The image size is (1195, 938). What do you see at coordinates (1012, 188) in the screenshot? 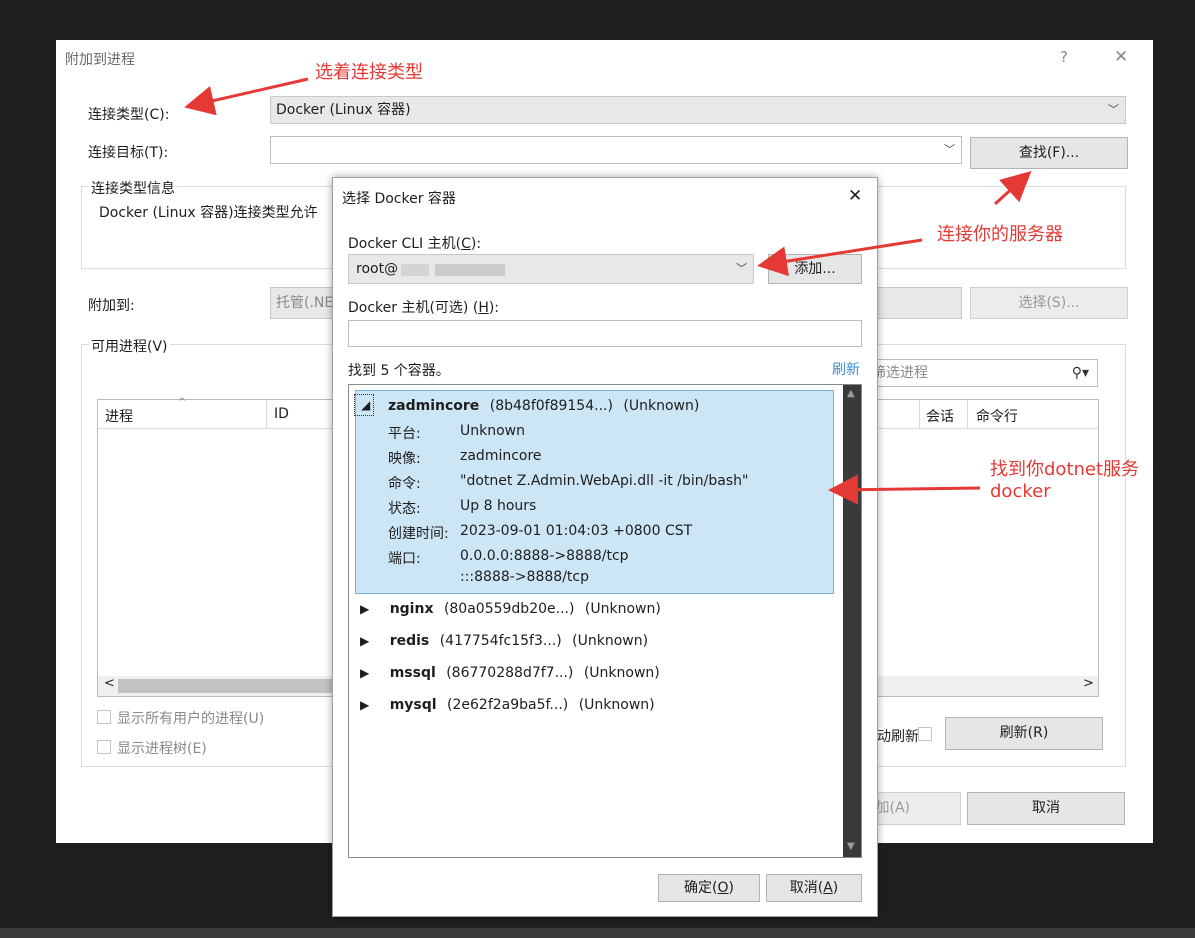
I see `arrow-to-find-button` at bounding box center [1012, 188].